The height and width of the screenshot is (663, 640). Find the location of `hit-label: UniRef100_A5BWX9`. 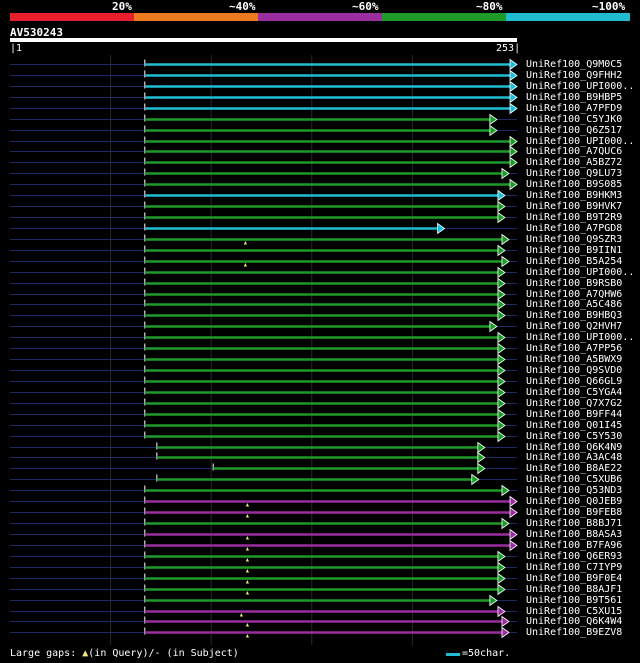

hit-label: UniRef100_A5BWX9 is located at coordinates (574, 359).